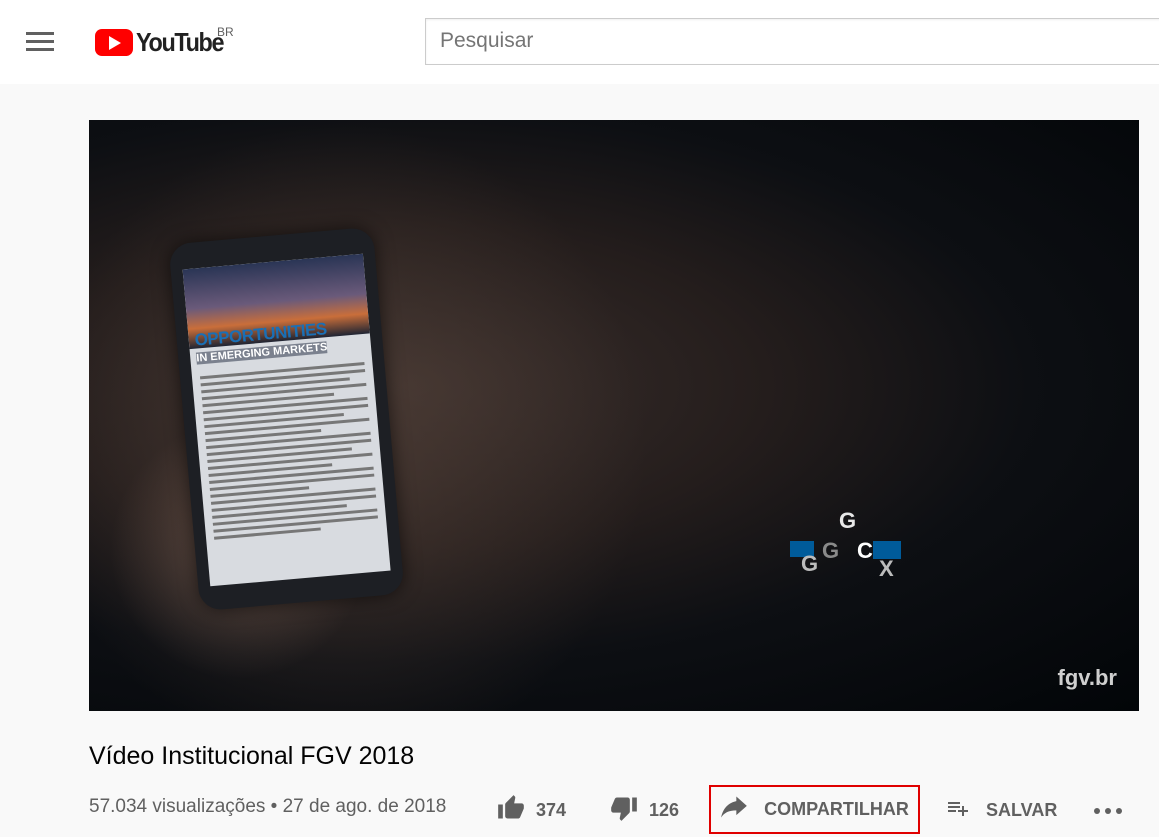 The height and width of the screenshot is (837, 1159). I want to click on save-button: SALVAR, so click(1000, 810).